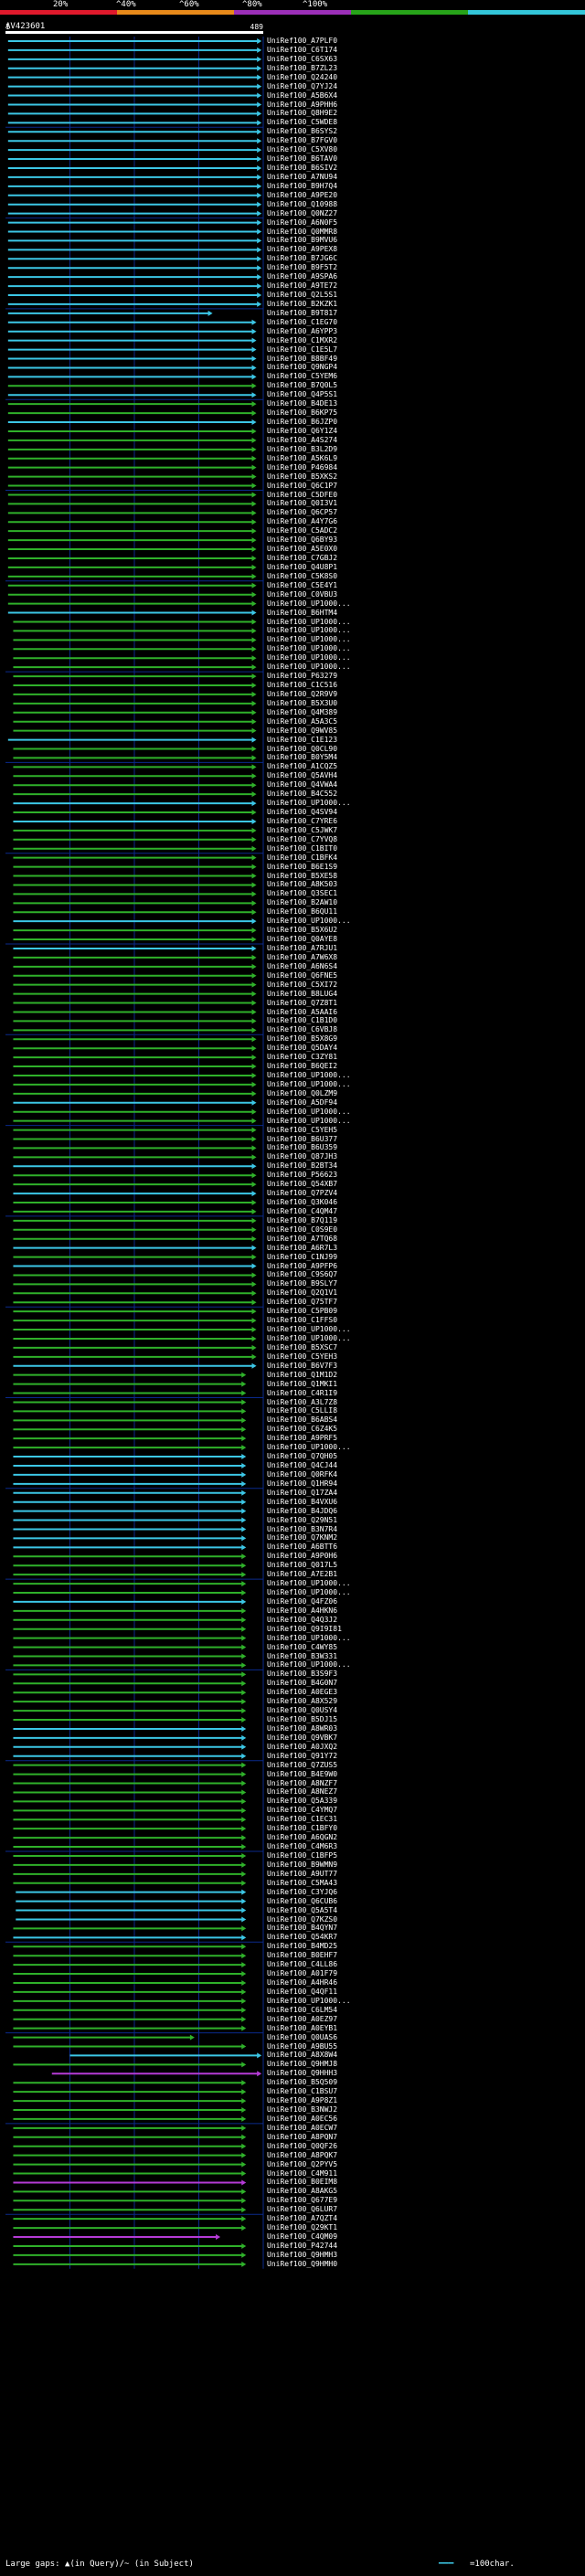 The image size is (585, 2576). What do you see at coordinates (302, 322) in the screenshot?
I see `hit-label: UniRef100_C1EG70` at bounding box center [302, 322].